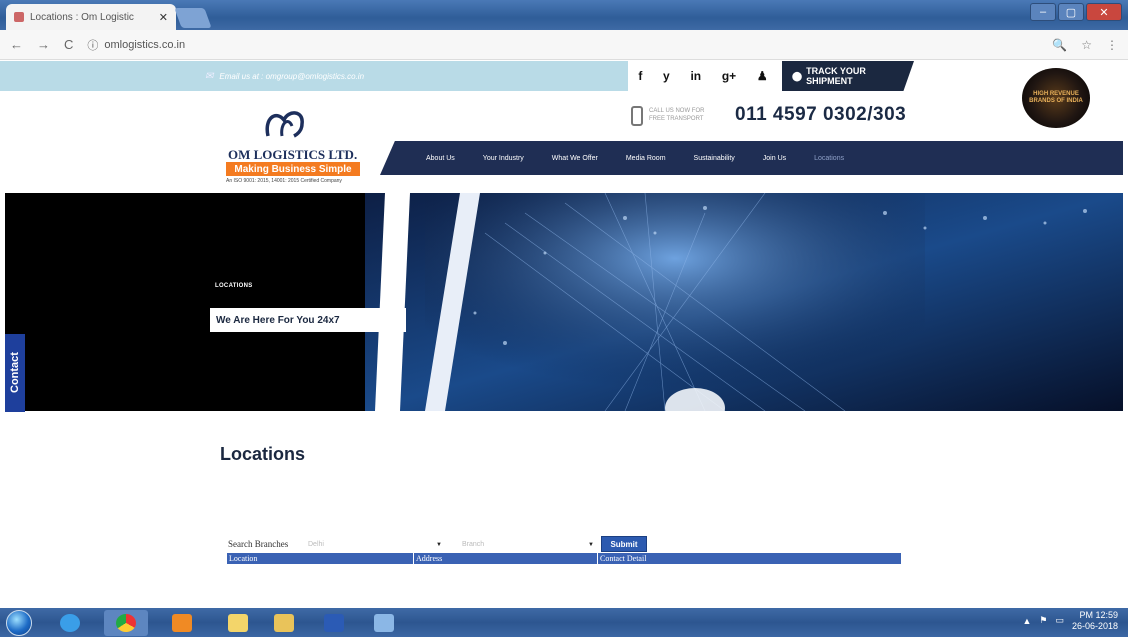 Image resolution: width=1128 pixels, height=637 pixels. What do you see at coordinates (1112, 45) in the screenshot?
I see `browser-menu-icon: ⋮` at bounding box center [1112, 45].